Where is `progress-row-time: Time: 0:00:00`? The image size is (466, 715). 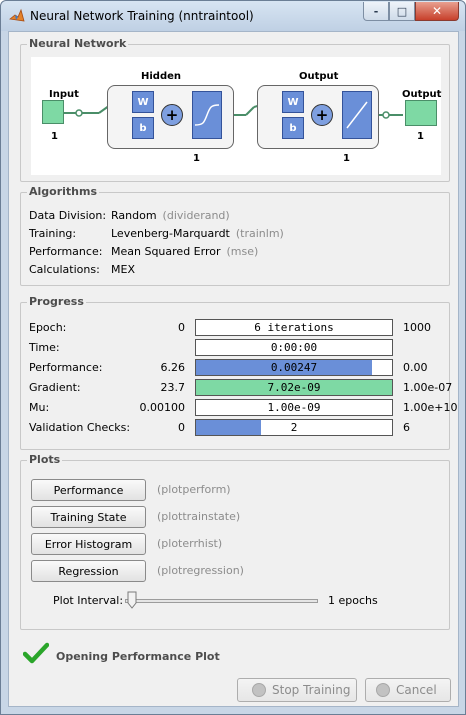 progress-row-time: Time: 0:00:00 is located at coordinates (236, 348).